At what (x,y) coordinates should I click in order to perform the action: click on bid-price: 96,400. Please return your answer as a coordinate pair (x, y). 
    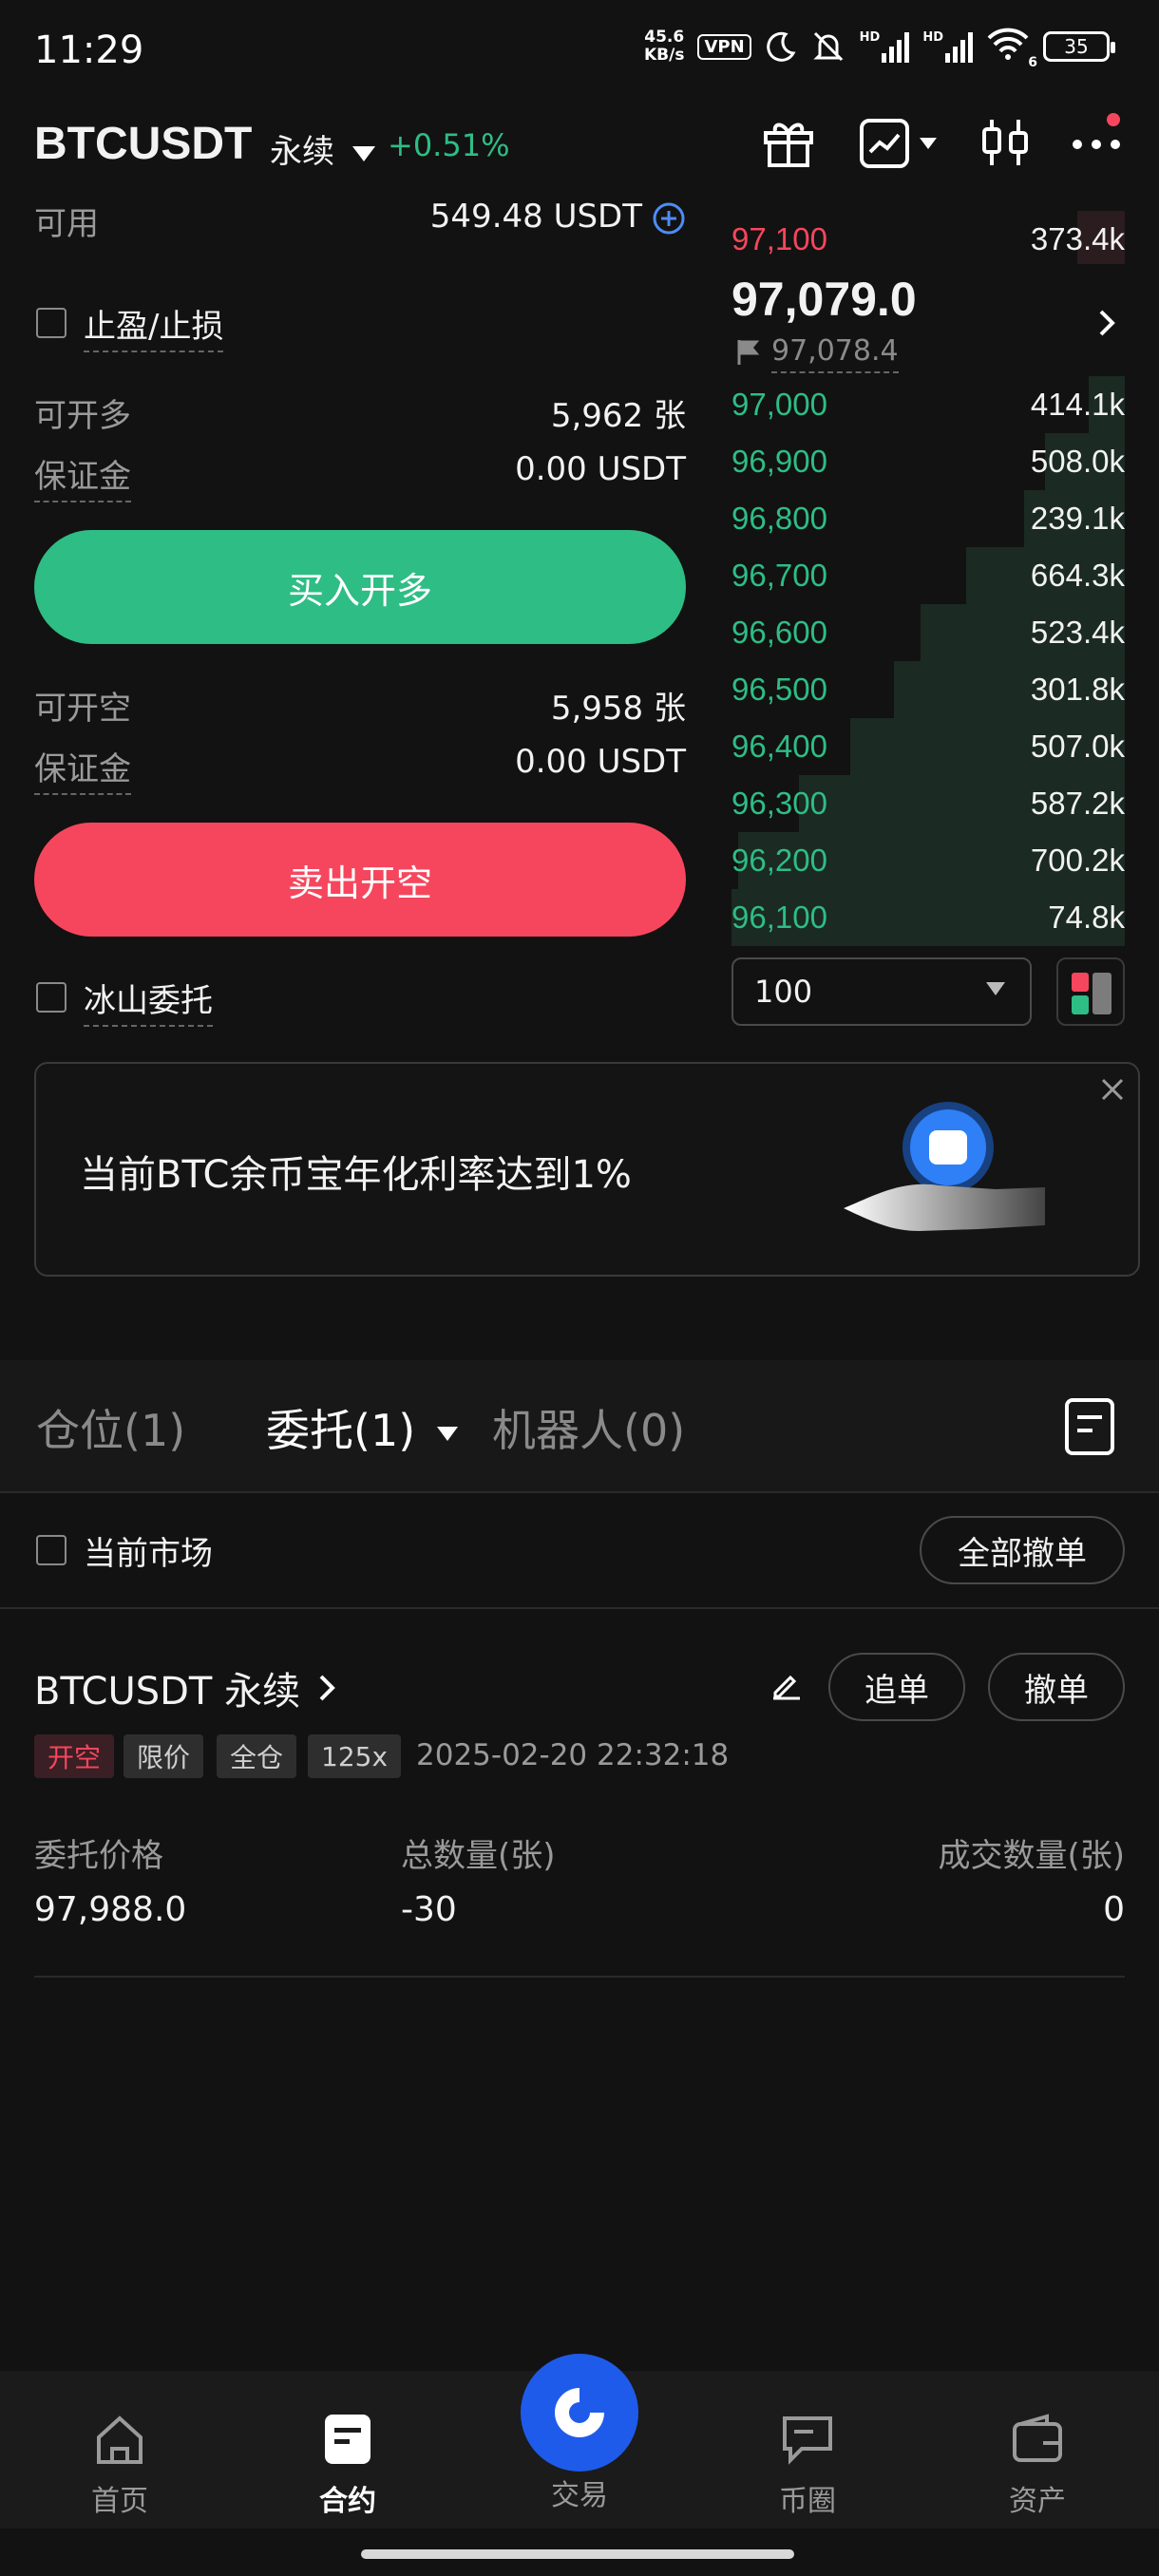
    Looking at the image, I should click on (779, 746).